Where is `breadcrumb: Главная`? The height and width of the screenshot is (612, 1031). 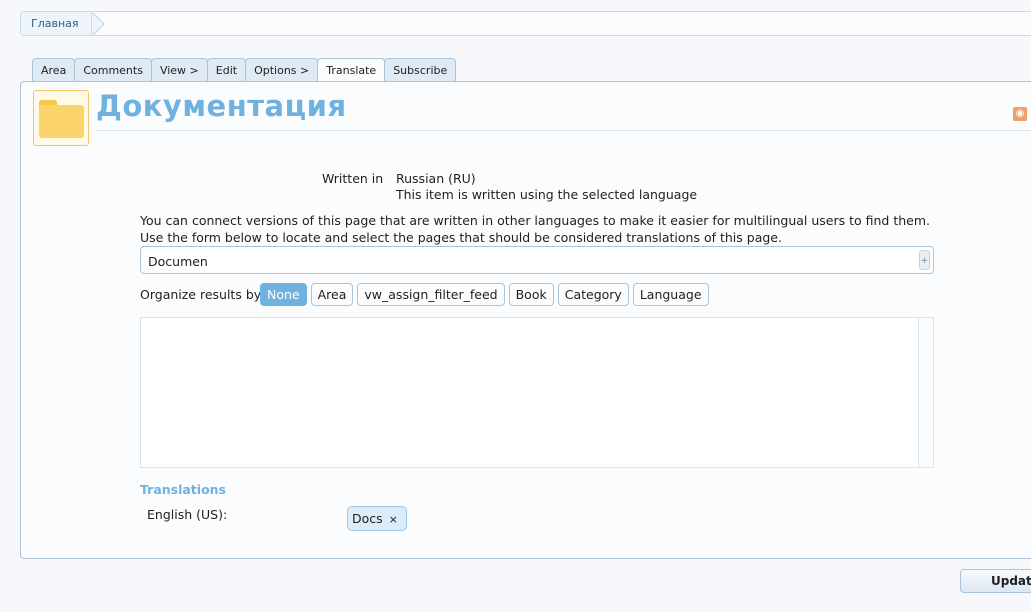
breadcrumb: Главная is located at coordinates (525, 23).